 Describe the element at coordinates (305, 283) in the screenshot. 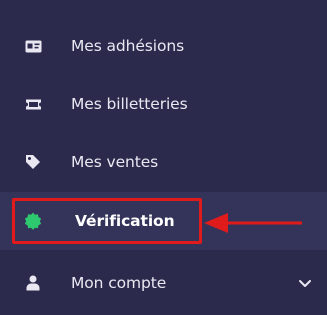

I see `chevron-down-icon` at that location.